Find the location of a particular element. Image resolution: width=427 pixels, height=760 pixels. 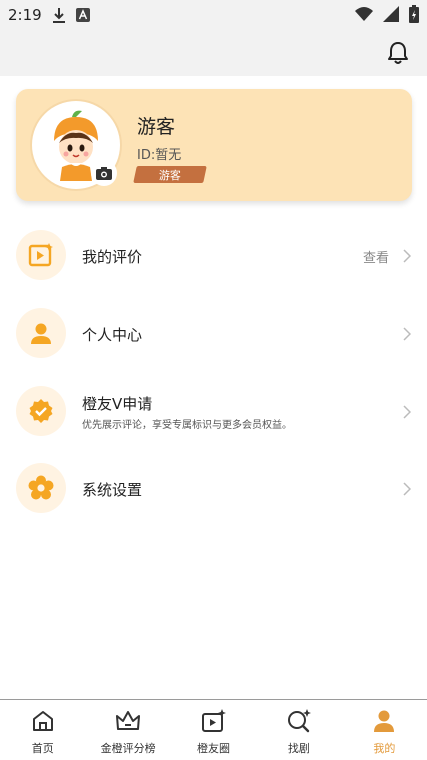

a-badge-icon is located at coordinates (82, 15).